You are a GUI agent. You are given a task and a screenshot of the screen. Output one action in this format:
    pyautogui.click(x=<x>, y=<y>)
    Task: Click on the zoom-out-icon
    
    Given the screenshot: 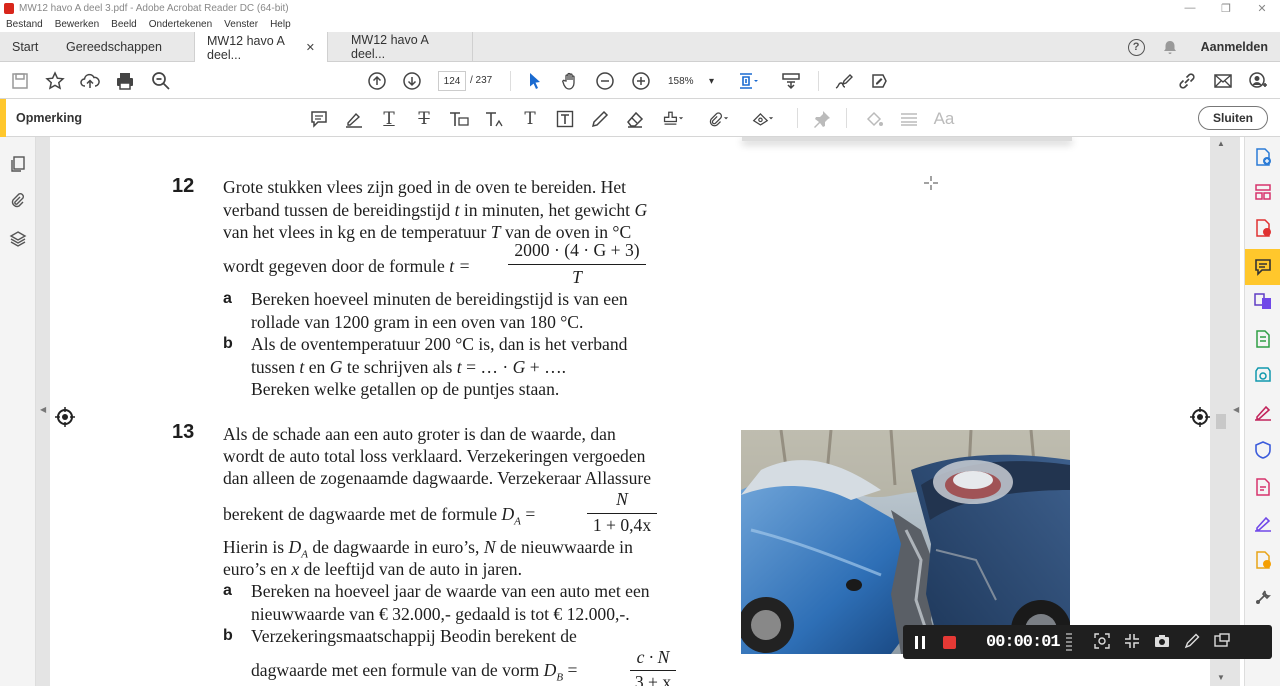 What is the action you would take?
    pyautogui.click(x=605, y=81)
    